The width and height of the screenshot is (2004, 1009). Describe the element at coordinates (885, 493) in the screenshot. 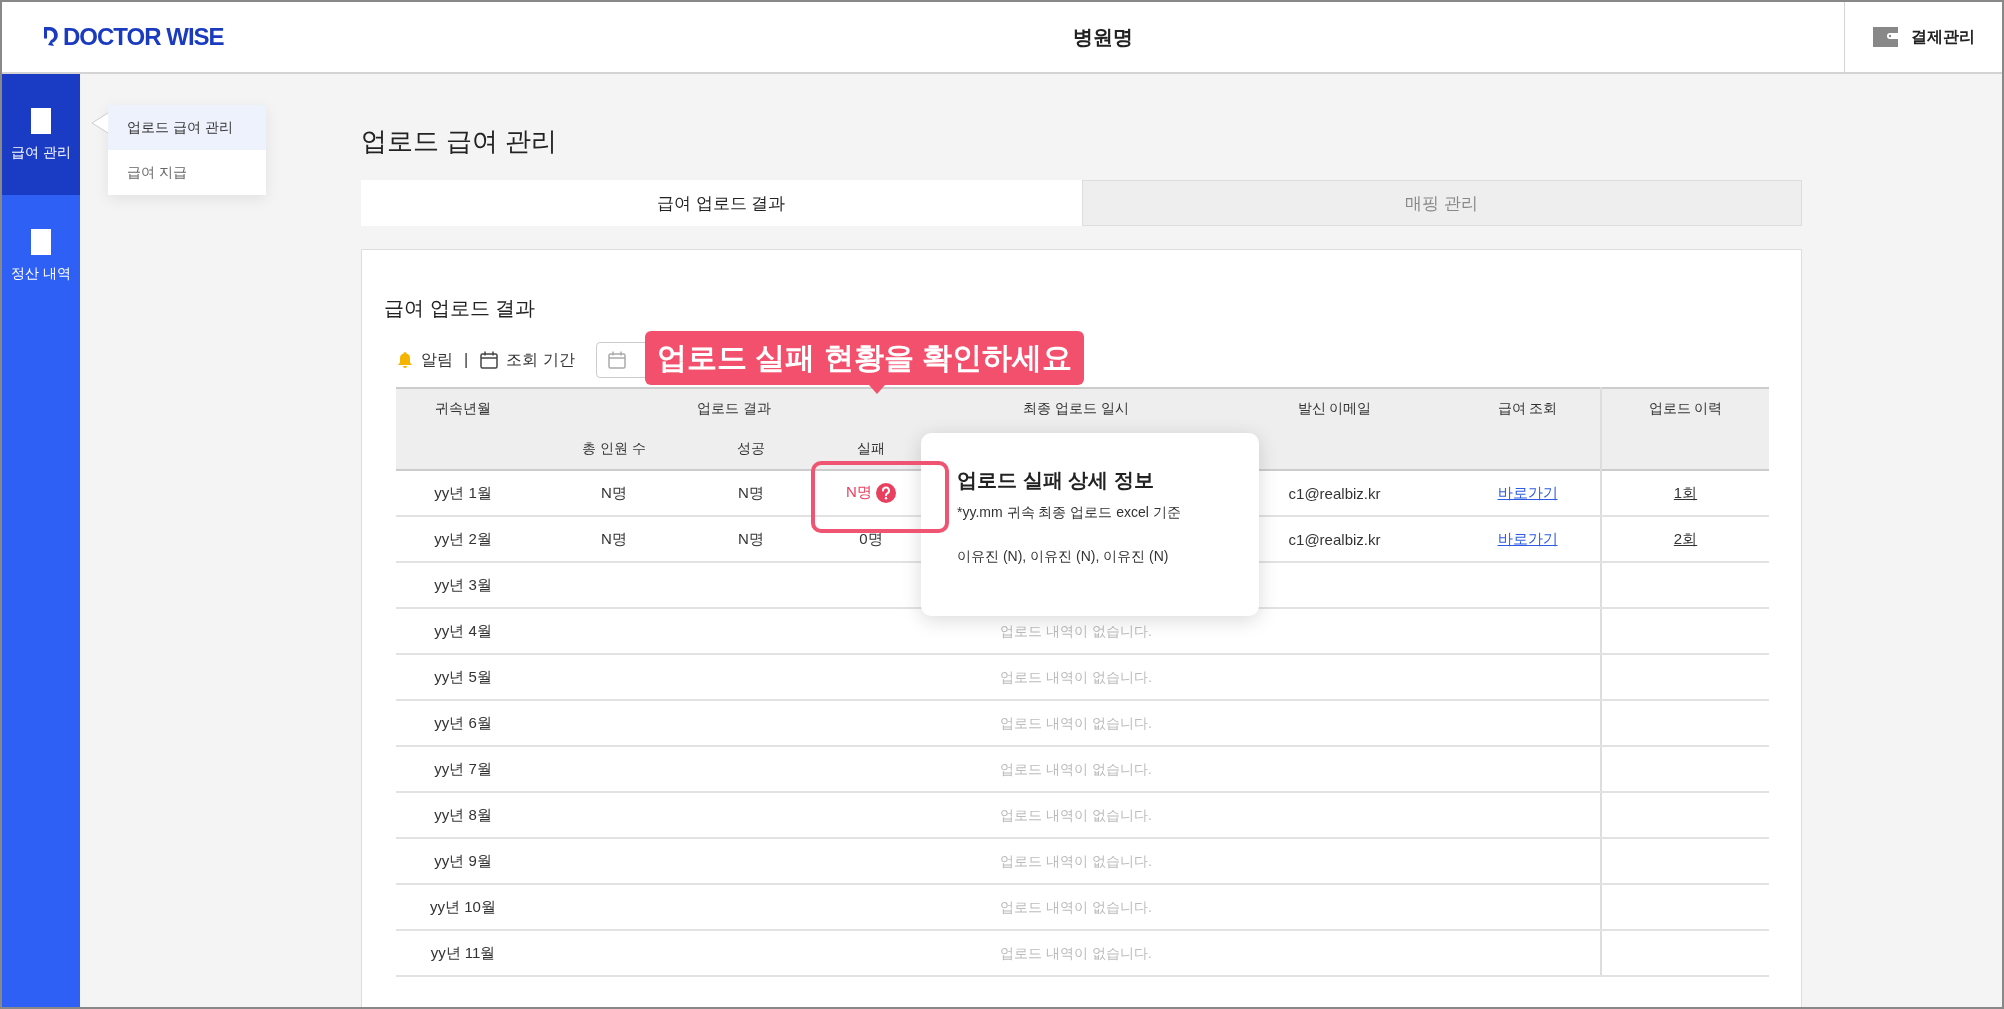

I see `help-icon` at that location.